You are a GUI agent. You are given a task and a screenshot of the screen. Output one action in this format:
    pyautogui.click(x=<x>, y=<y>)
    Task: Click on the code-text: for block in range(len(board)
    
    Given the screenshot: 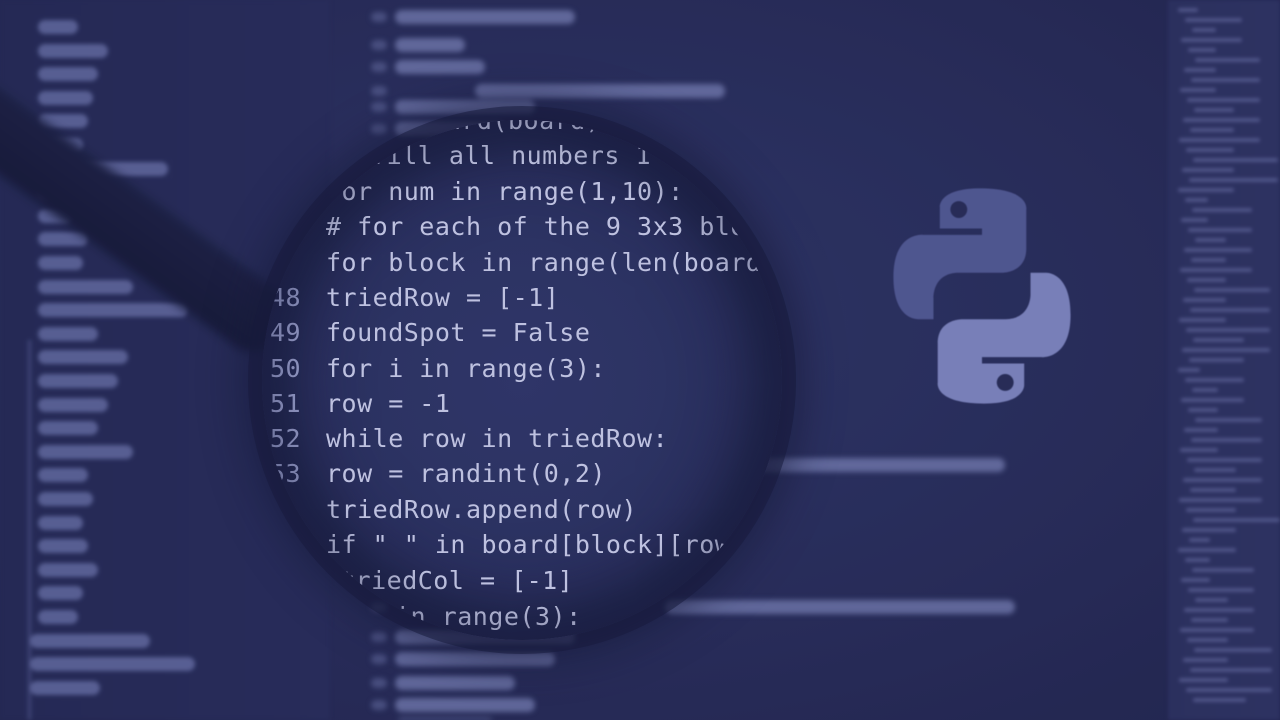 What is the action you would take?
    pyautogui.click(x=551, y=262)
    